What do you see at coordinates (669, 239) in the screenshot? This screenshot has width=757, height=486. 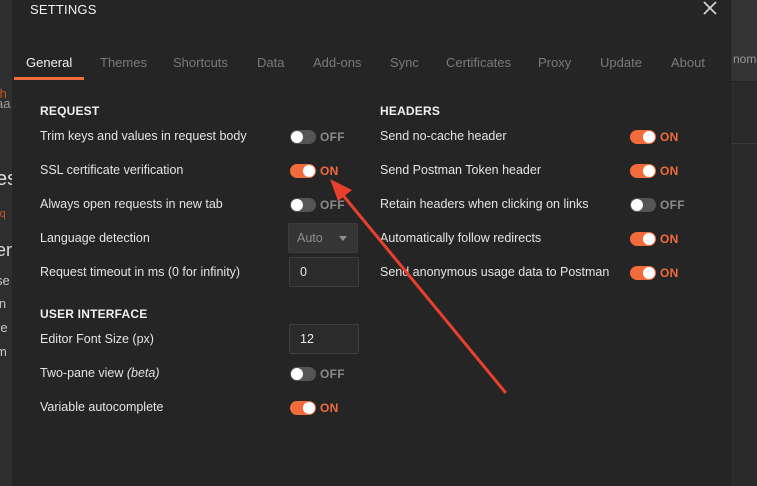 I see `follow-redirects-state: ON` at bounding box center [669, 239].